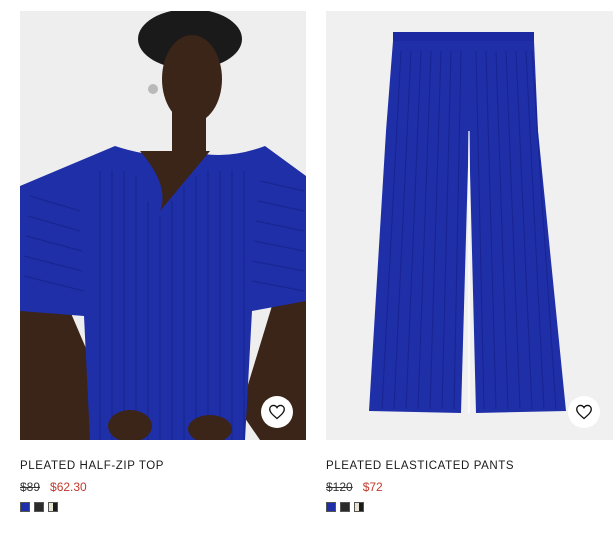 The image size is (613, 541). What do you see at coordinates (68, 487) in the screenshot?
I see `sale-price-top: $62.30` at bounding box center [68, 487].